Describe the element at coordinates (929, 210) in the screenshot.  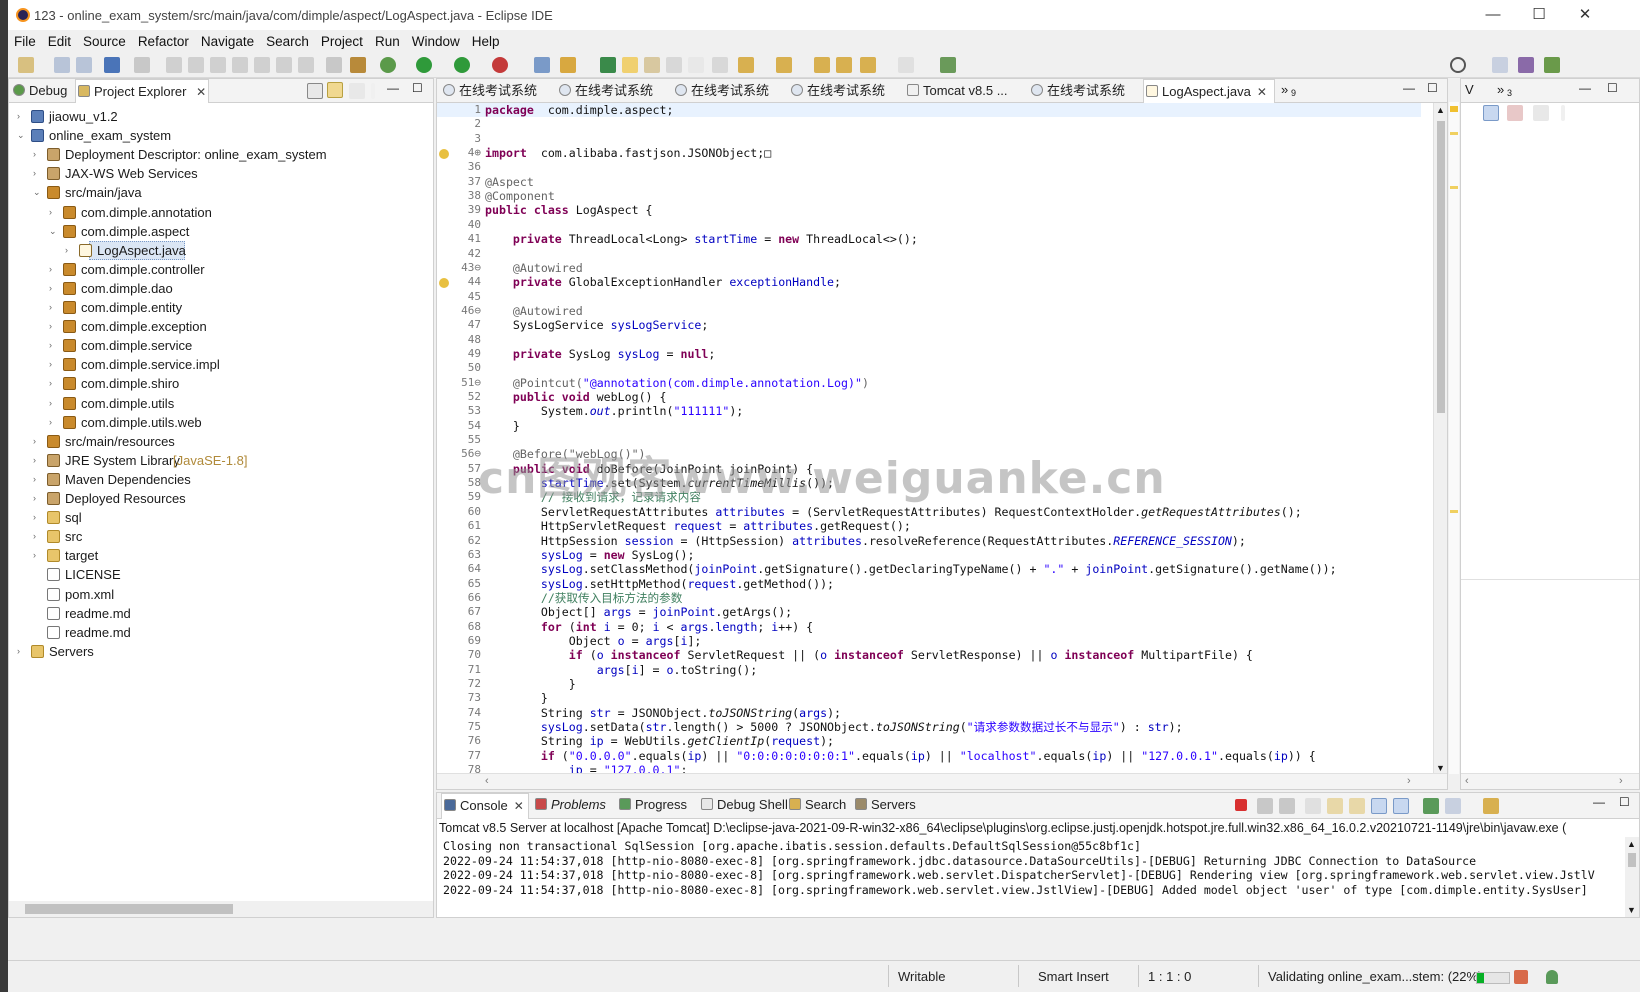
I see `code-line: 39 public class LogAspect {` at that location.